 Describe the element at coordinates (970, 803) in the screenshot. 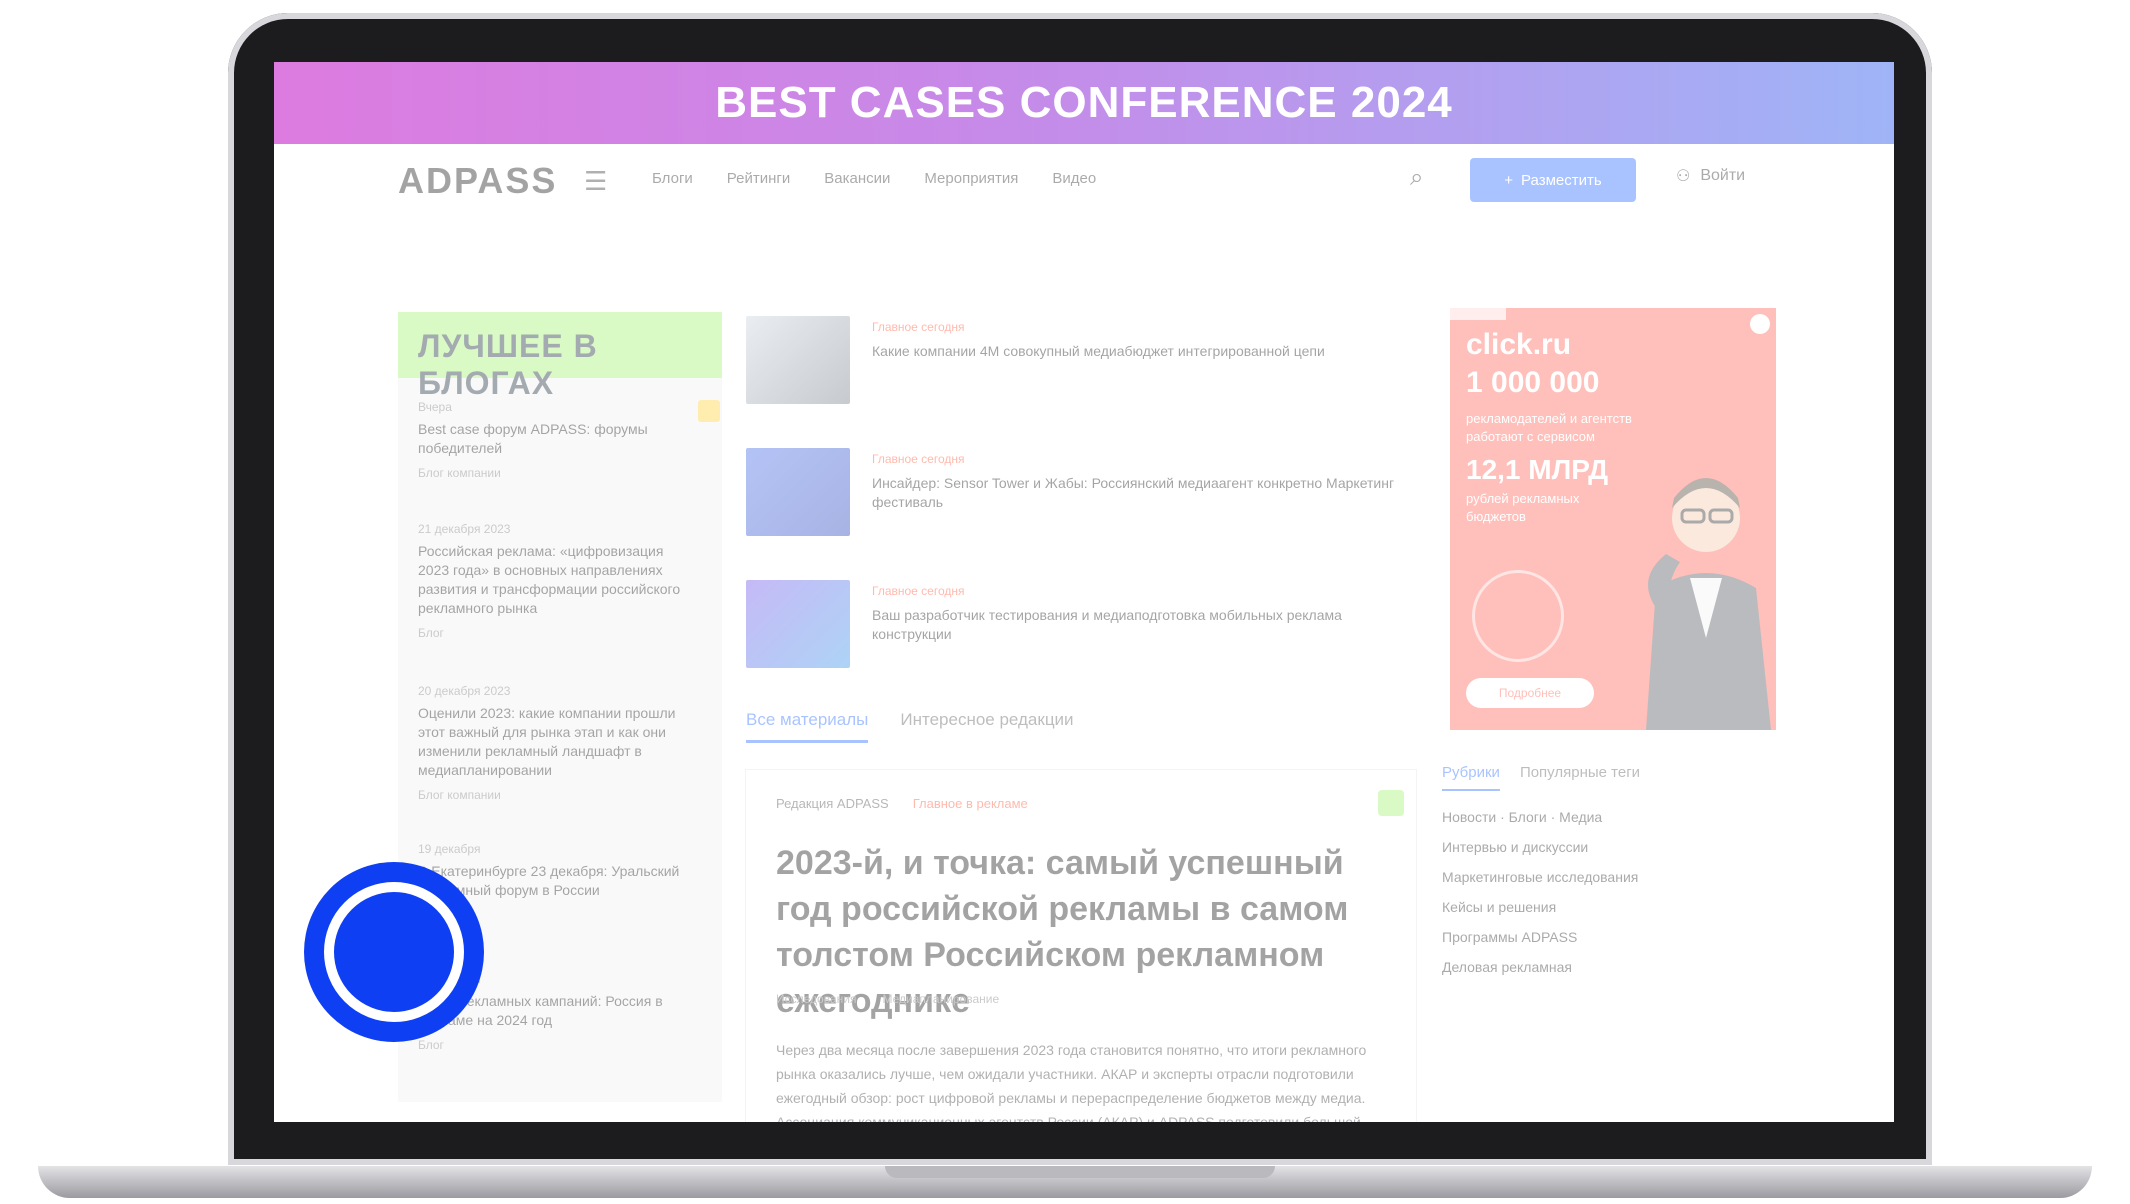

I see `article-tag: Главное в рекламе` at that location.